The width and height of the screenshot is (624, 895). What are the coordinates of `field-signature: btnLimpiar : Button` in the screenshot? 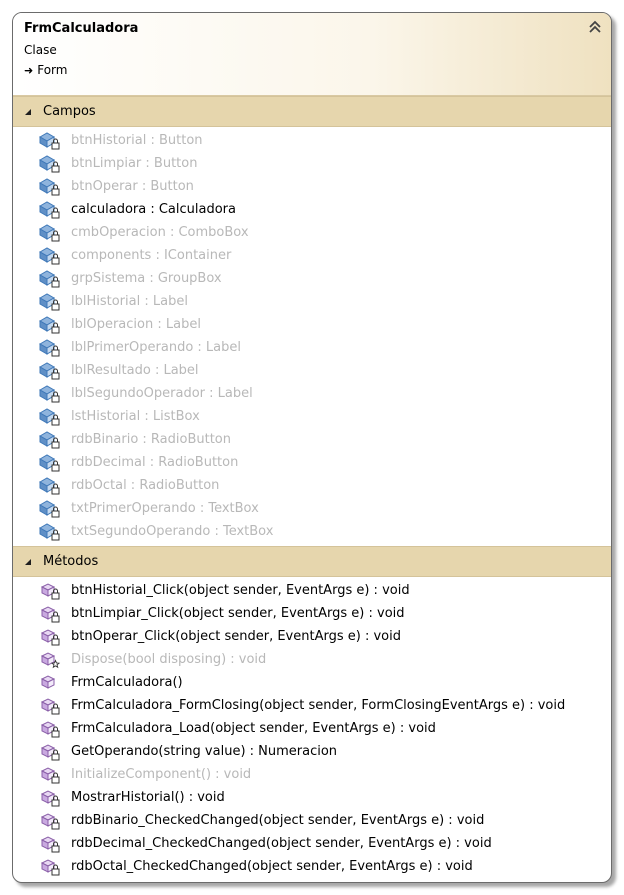 It's located at (134, 163).